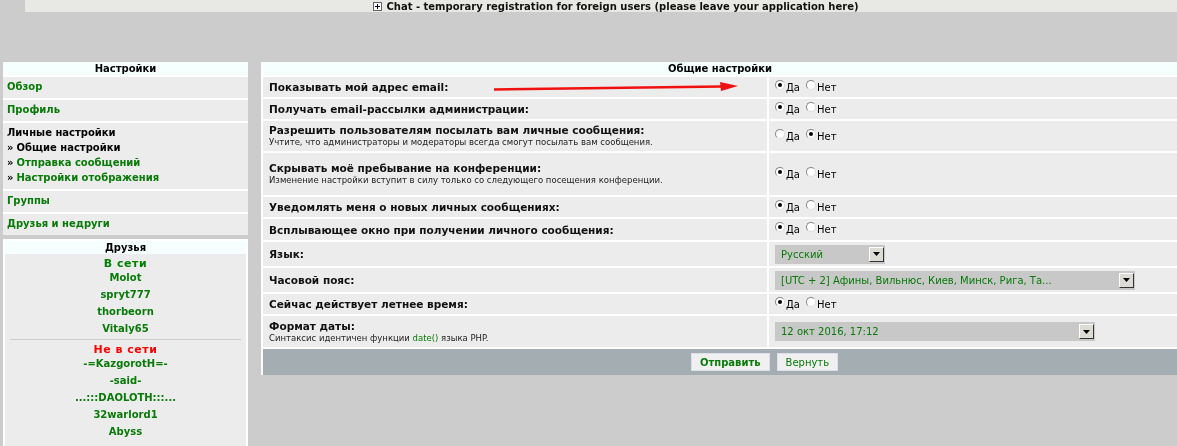 This screenshot has height=446, width=1177. Describe the element at coordinates (125, 247) in the screenshot. I see `panel-title: Друзья` at that location.